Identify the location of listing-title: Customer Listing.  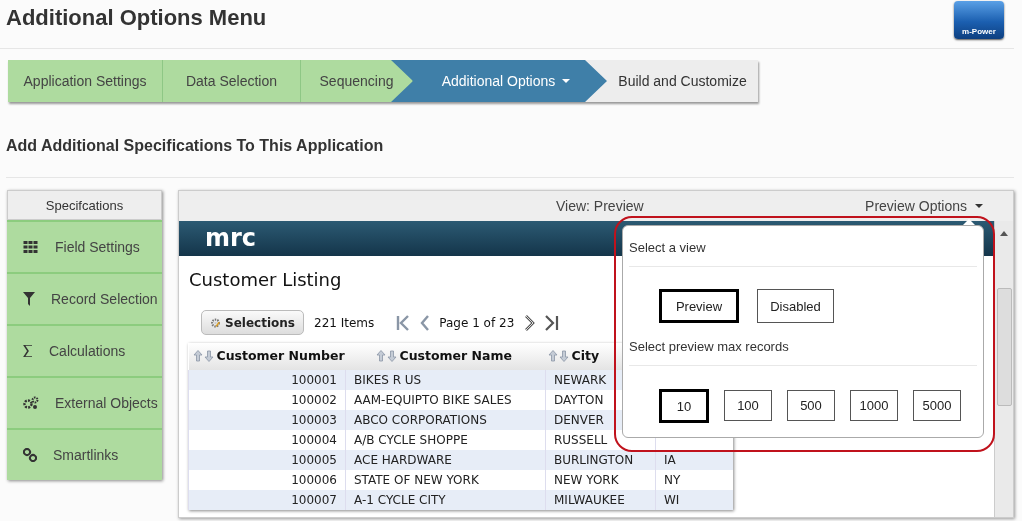
(266, 279).